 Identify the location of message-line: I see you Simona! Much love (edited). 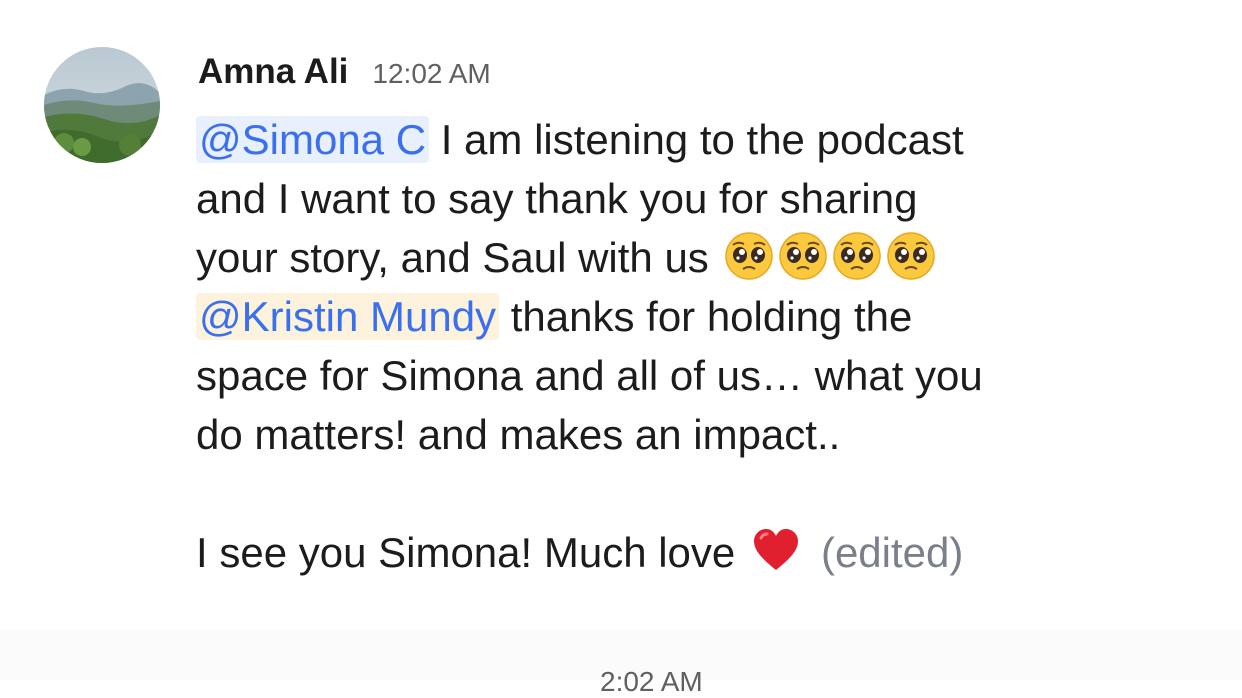
(661, 552).